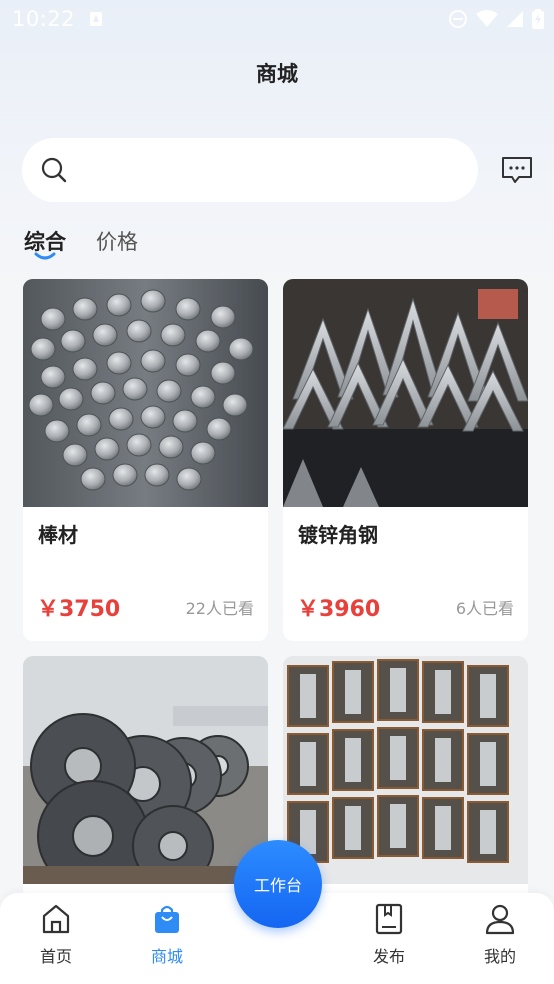  What do you see at coordinates (277, 74) in the screenshot?
I see `page-title: 商城` at bounding box center [277, 74].